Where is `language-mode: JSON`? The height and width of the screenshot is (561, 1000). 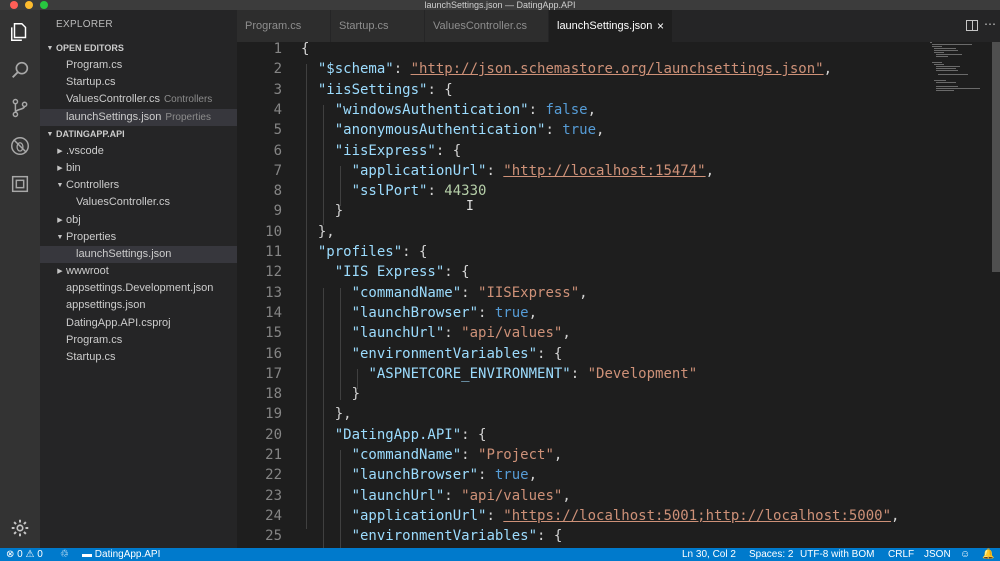
language-mode: JSON is located at coordinates (937, 554).